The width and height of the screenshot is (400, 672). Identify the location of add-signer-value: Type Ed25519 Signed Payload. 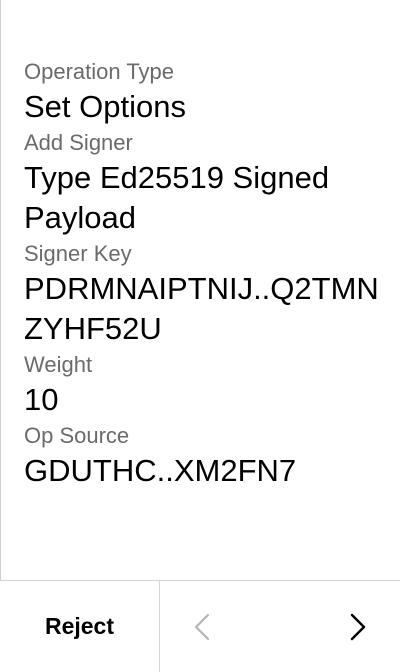
(177, 197).